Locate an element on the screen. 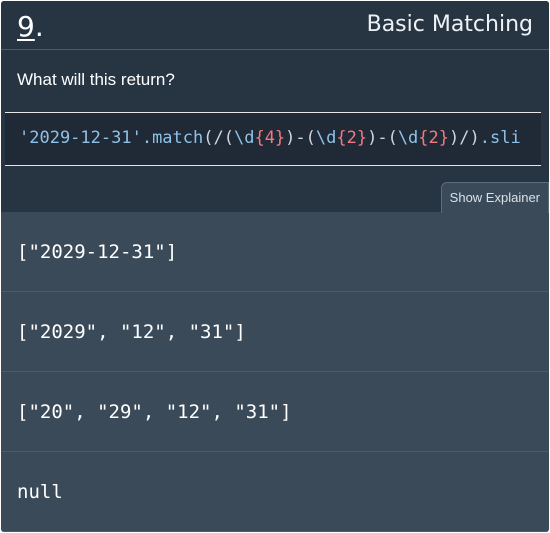  code-token: (/( is located at coordinates (218, 138).